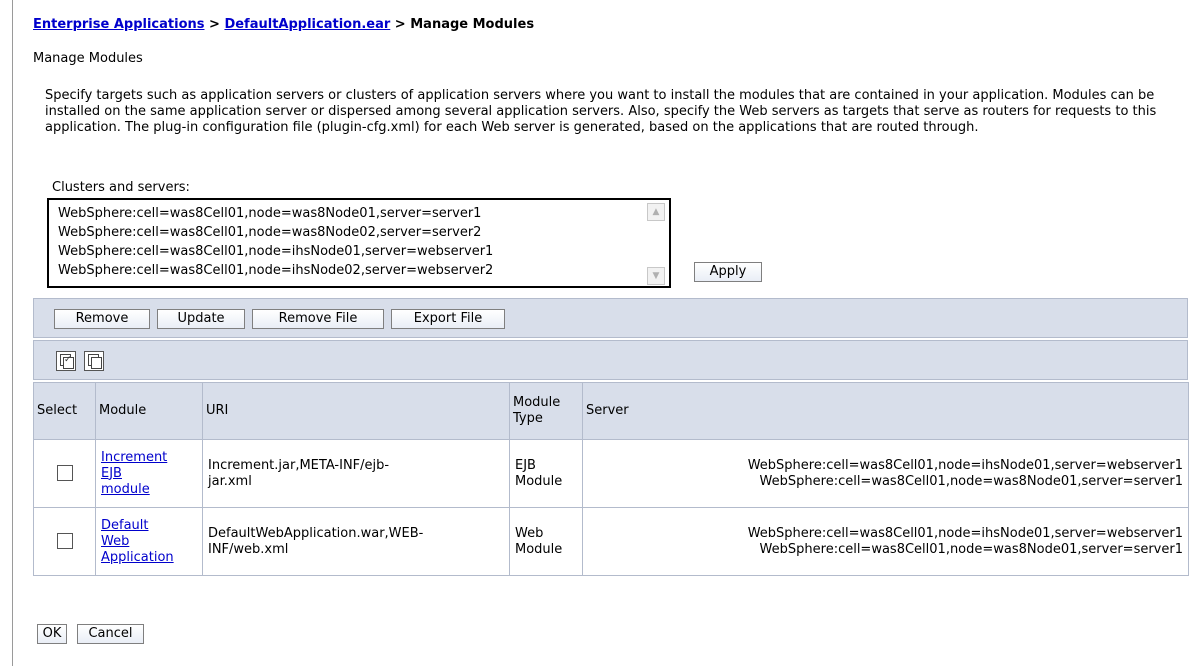 The width and height of the screenshot is (1202, 666). Describe the element at coordinates (102, 319) in the screenshot. I see `remove-button: Remove` at that location.